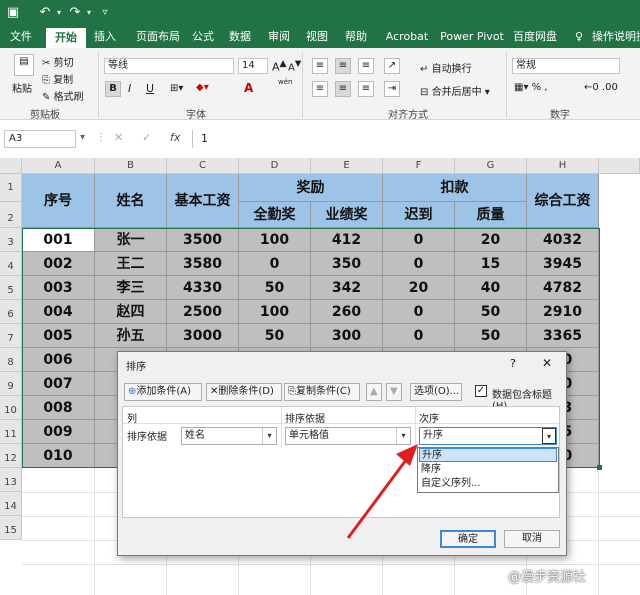 The image size is (640, 595). Describe the element at coordinates (380, 495) in the screenshot. I see `arrow-shaft` at that location.